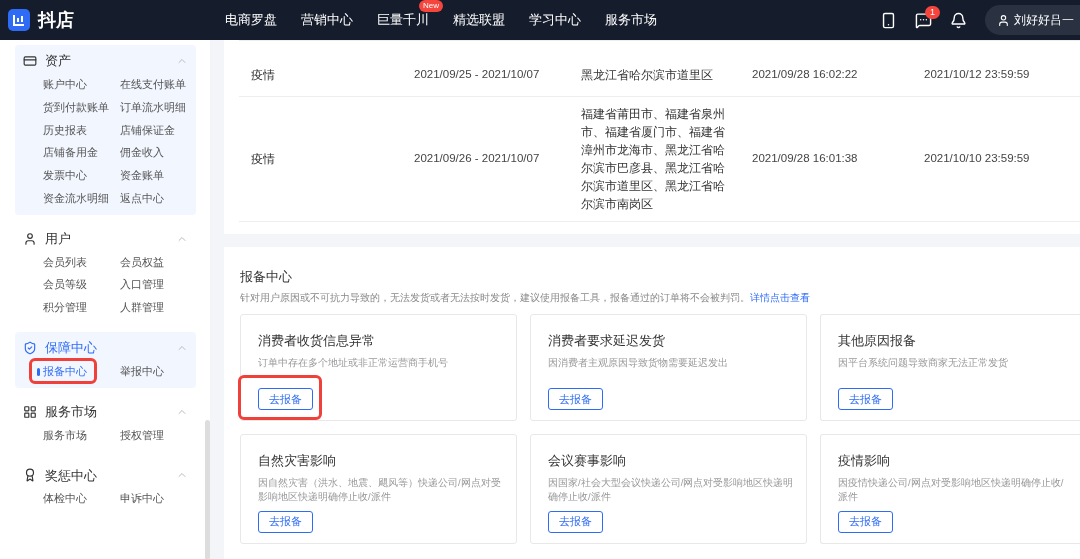  What do you see at coordinates (38, 371) in the screenshot?
I see `selected-marker` at bounding box center [38, 371].